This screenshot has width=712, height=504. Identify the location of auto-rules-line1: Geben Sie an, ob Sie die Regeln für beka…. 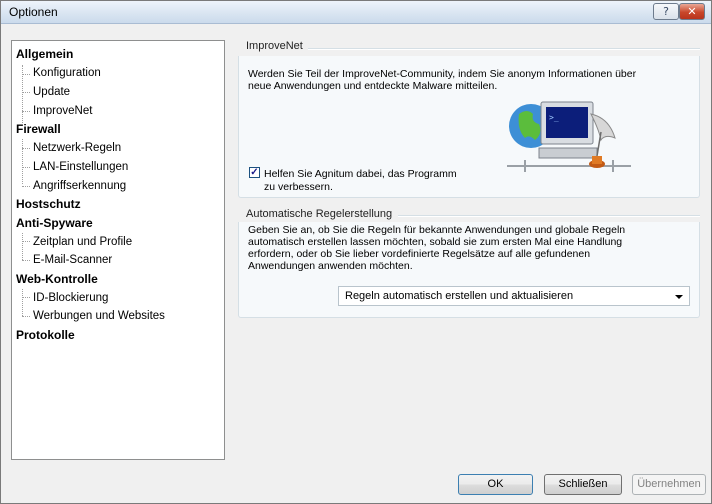
(437, 230).